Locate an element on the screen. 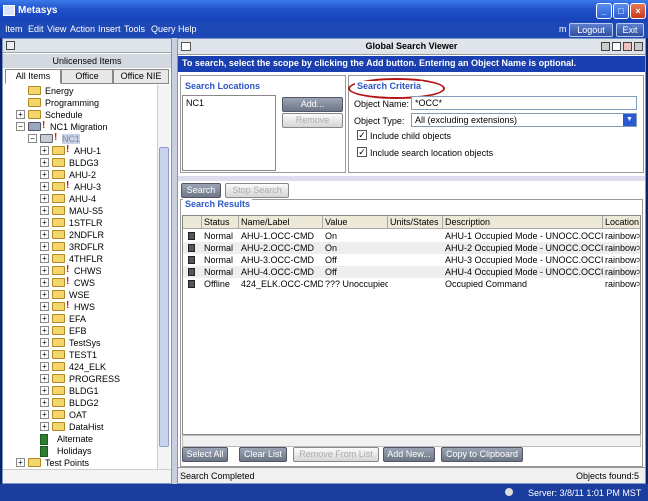 The image size is (648, 501). object-type-select: All (excluding extensions) ▼ is located at coordinates (524, 120).